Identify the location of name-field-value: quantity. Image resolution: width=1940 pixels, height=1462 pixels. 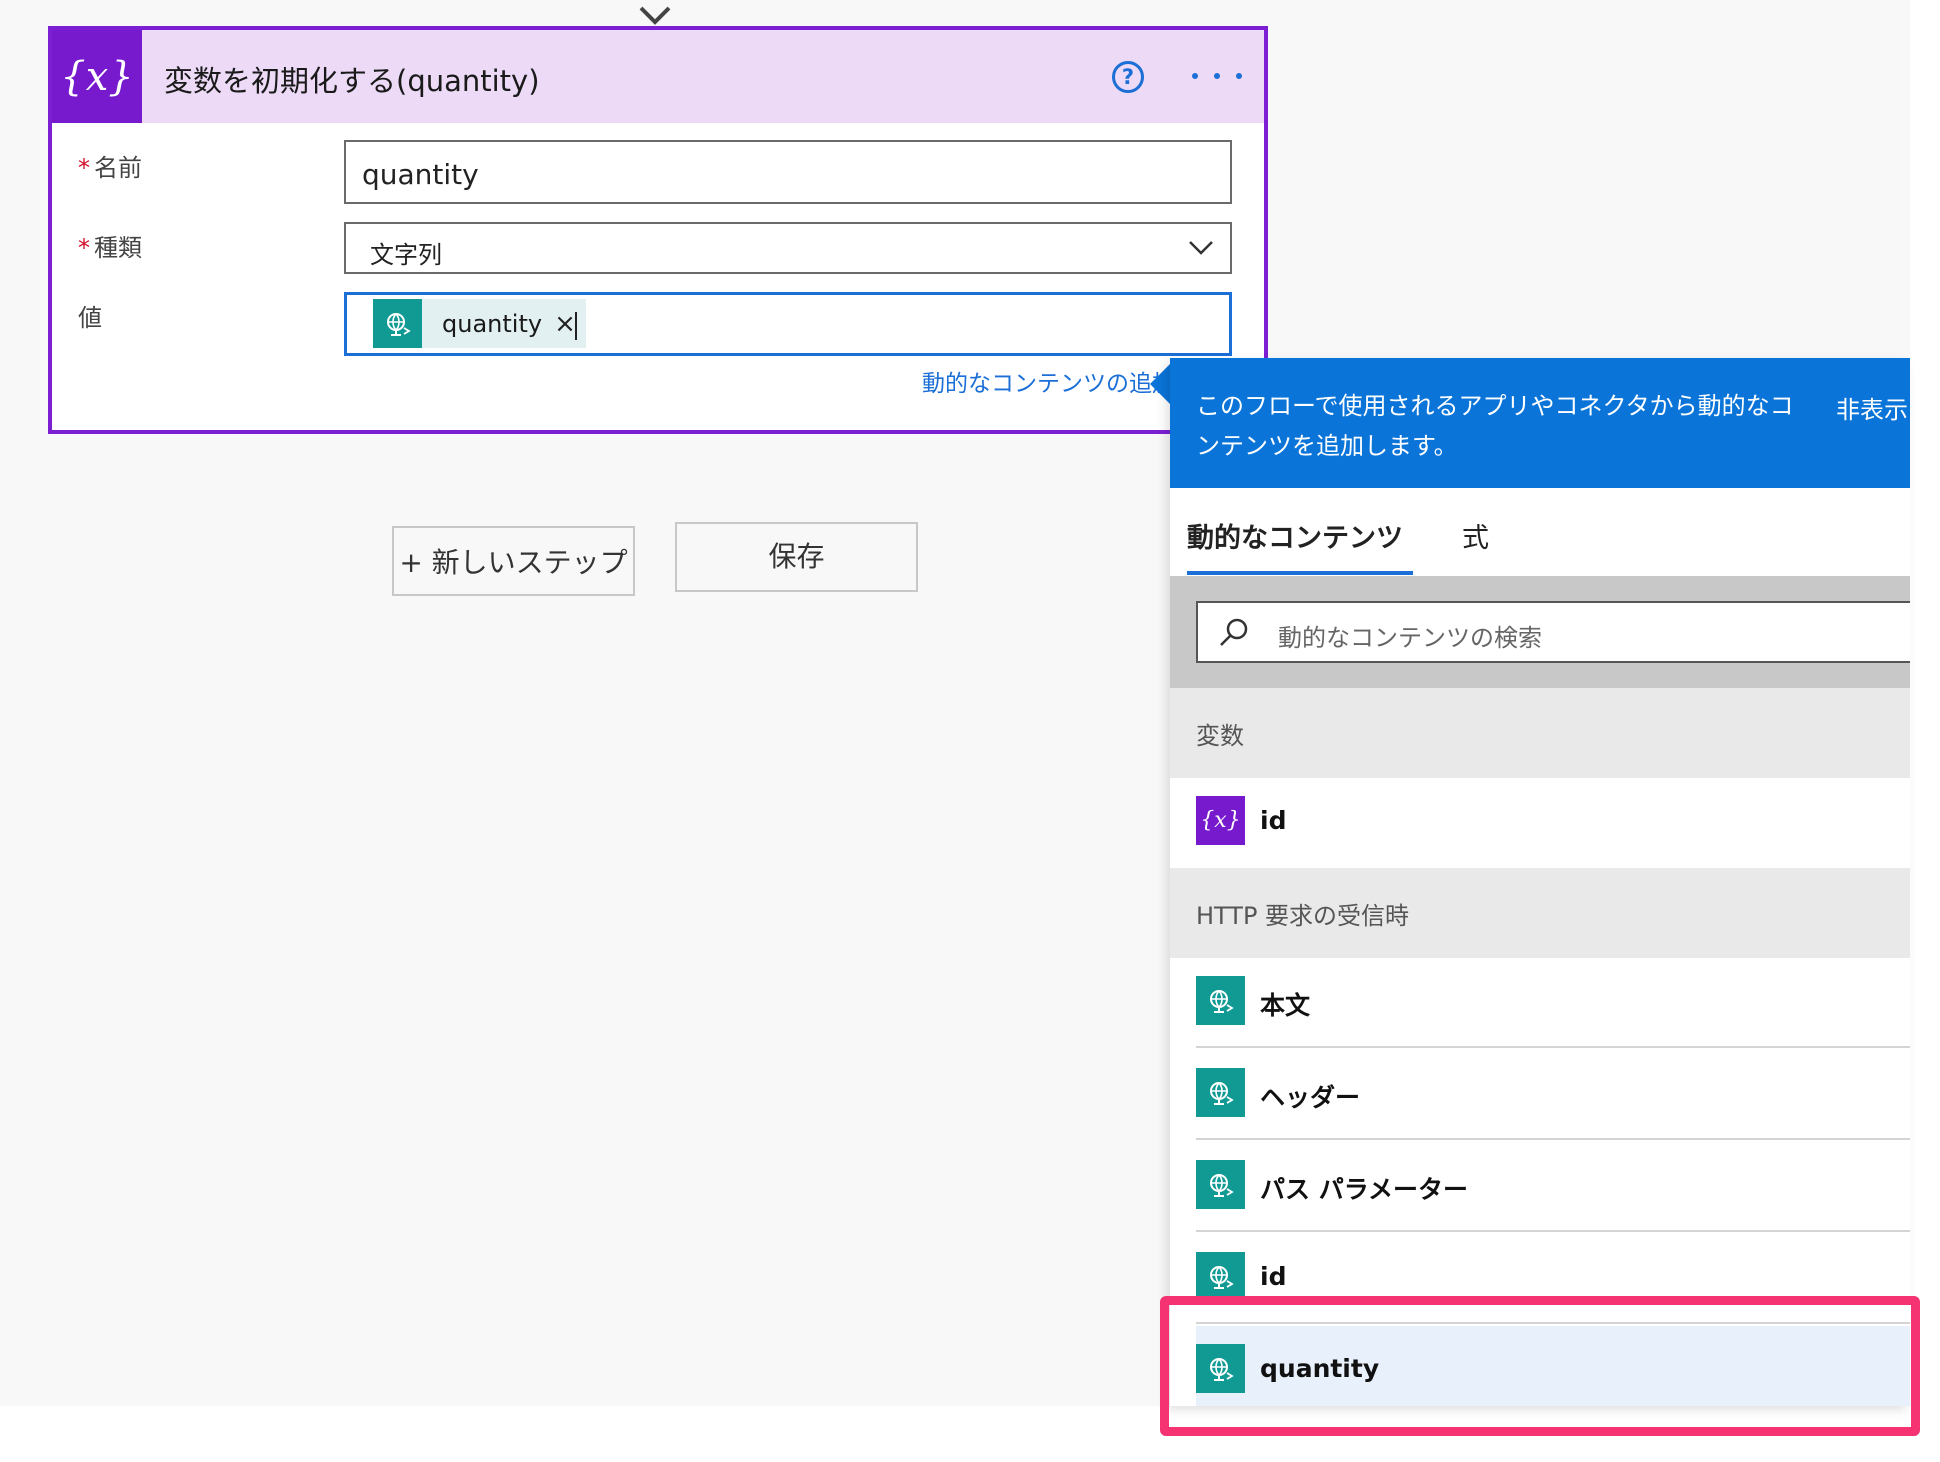
(420, 174).